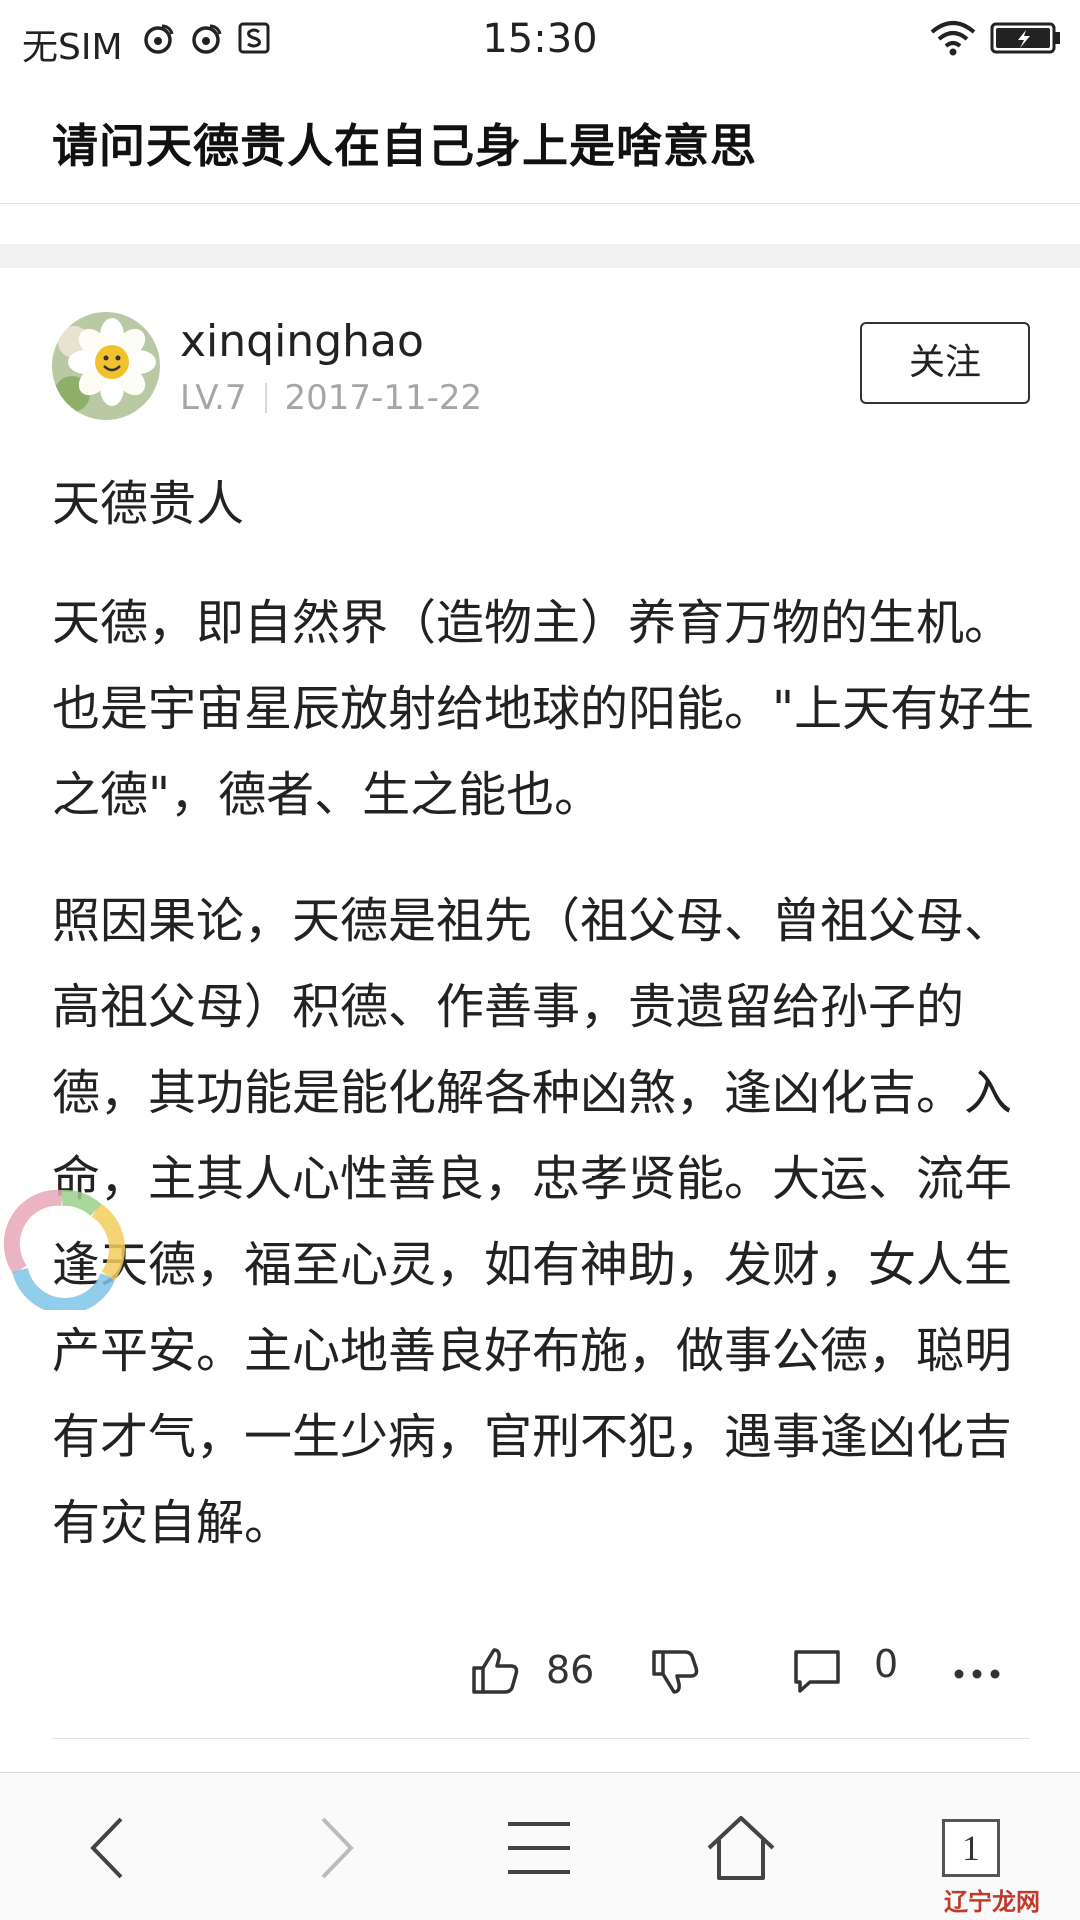 The height and width of the screenshot is (1920, 1080). I want to click on flower-avatar-icon, so click(106, 366).